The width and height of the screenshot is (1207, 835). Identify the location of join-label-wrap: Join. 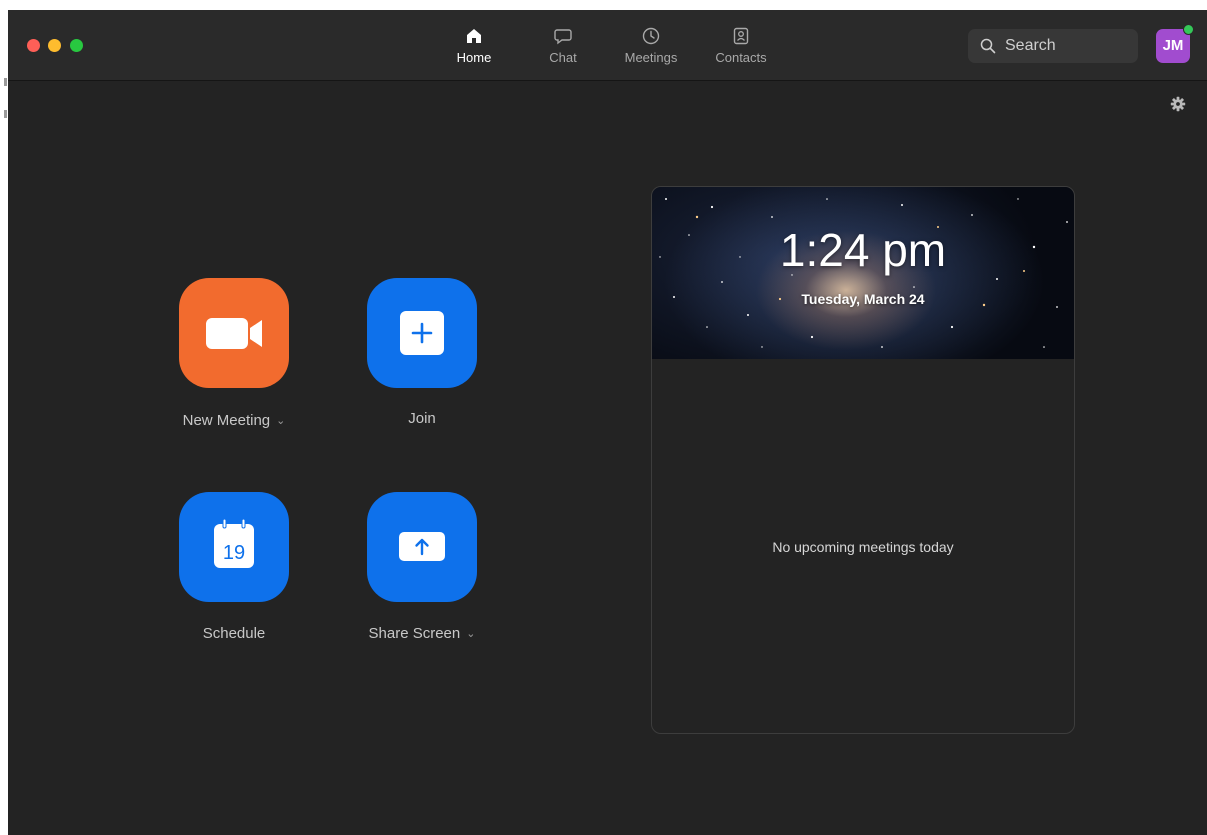
(422, 418).